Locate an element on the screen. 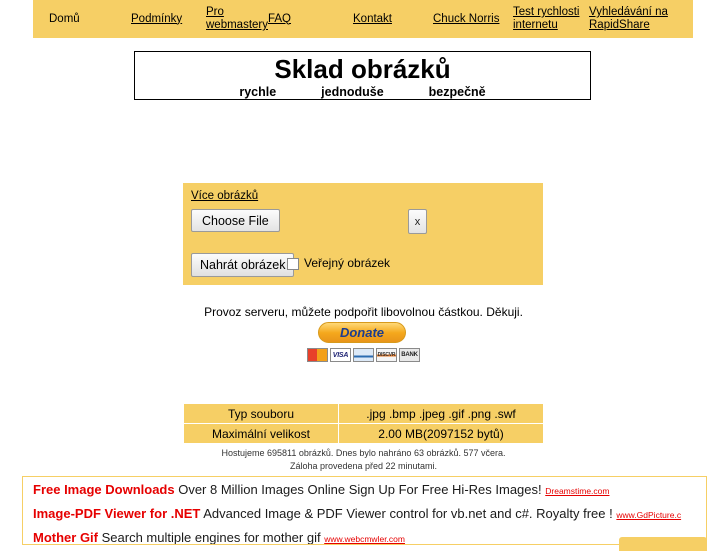  remove-file-row-button: x is located at coordinates (417, 221).